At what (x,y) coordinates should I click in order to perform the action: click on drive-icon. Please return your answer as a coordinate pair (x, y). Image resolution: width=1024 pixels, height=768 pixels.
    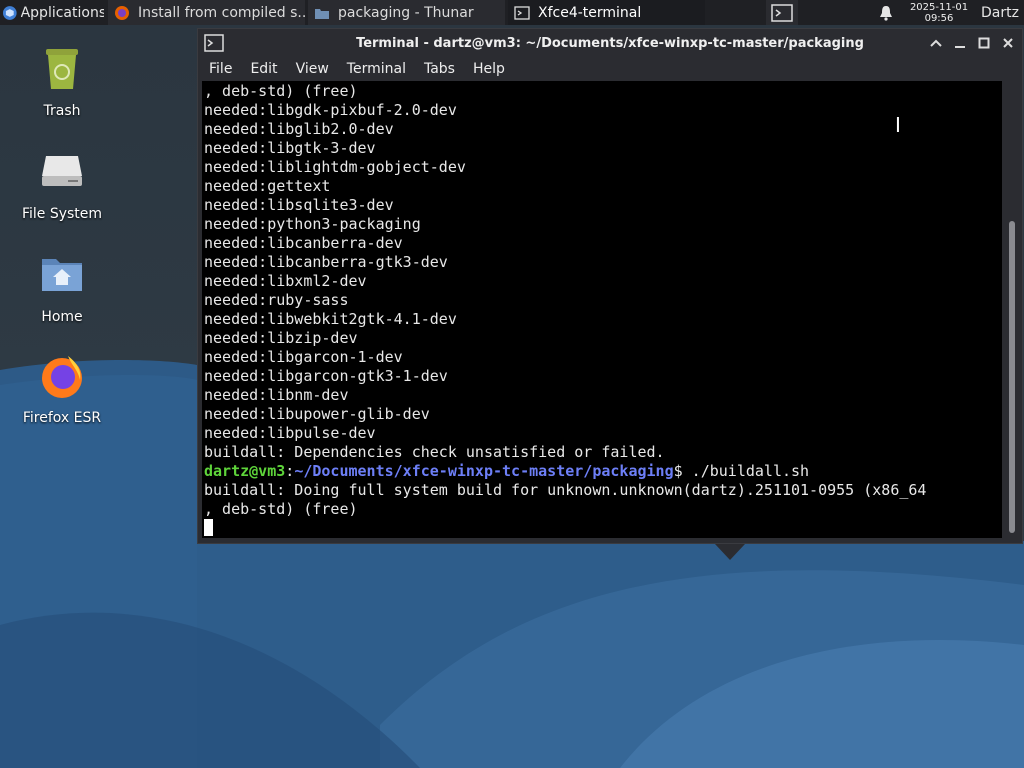
    Looking at the image, I should click on (62, 171).